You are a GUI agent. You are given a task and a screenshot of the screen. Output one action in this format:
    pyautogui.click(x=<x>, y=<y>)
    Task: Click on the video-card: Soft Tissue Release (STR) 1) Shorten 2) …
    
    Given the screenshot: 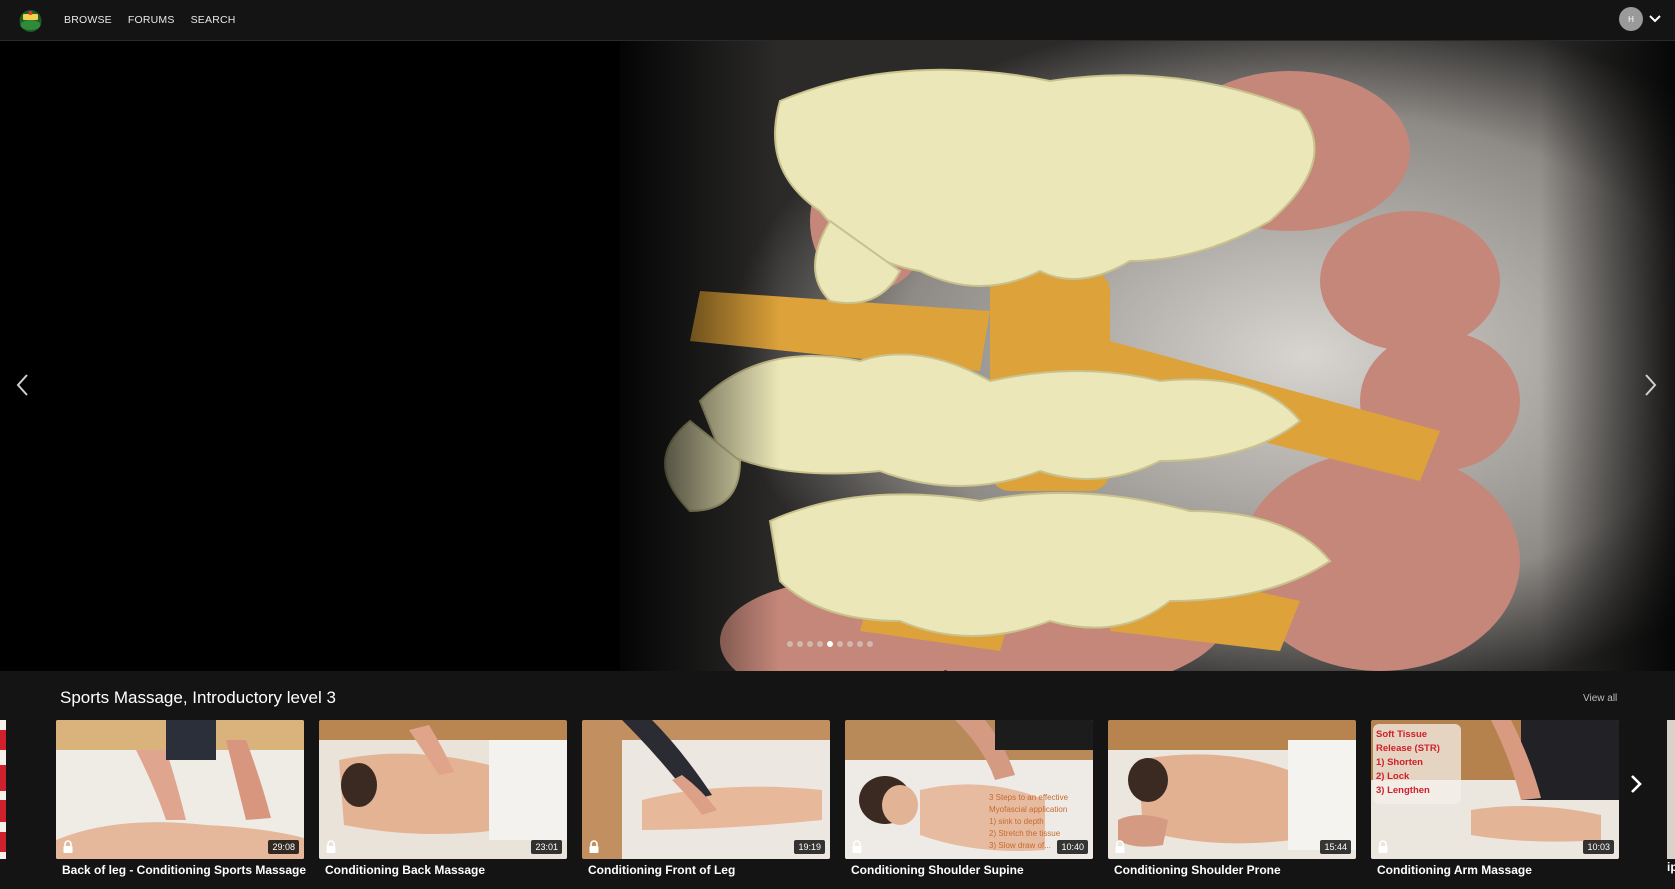 What is the action you would take?
    pyautogui.click(x=1495, y=798)
    